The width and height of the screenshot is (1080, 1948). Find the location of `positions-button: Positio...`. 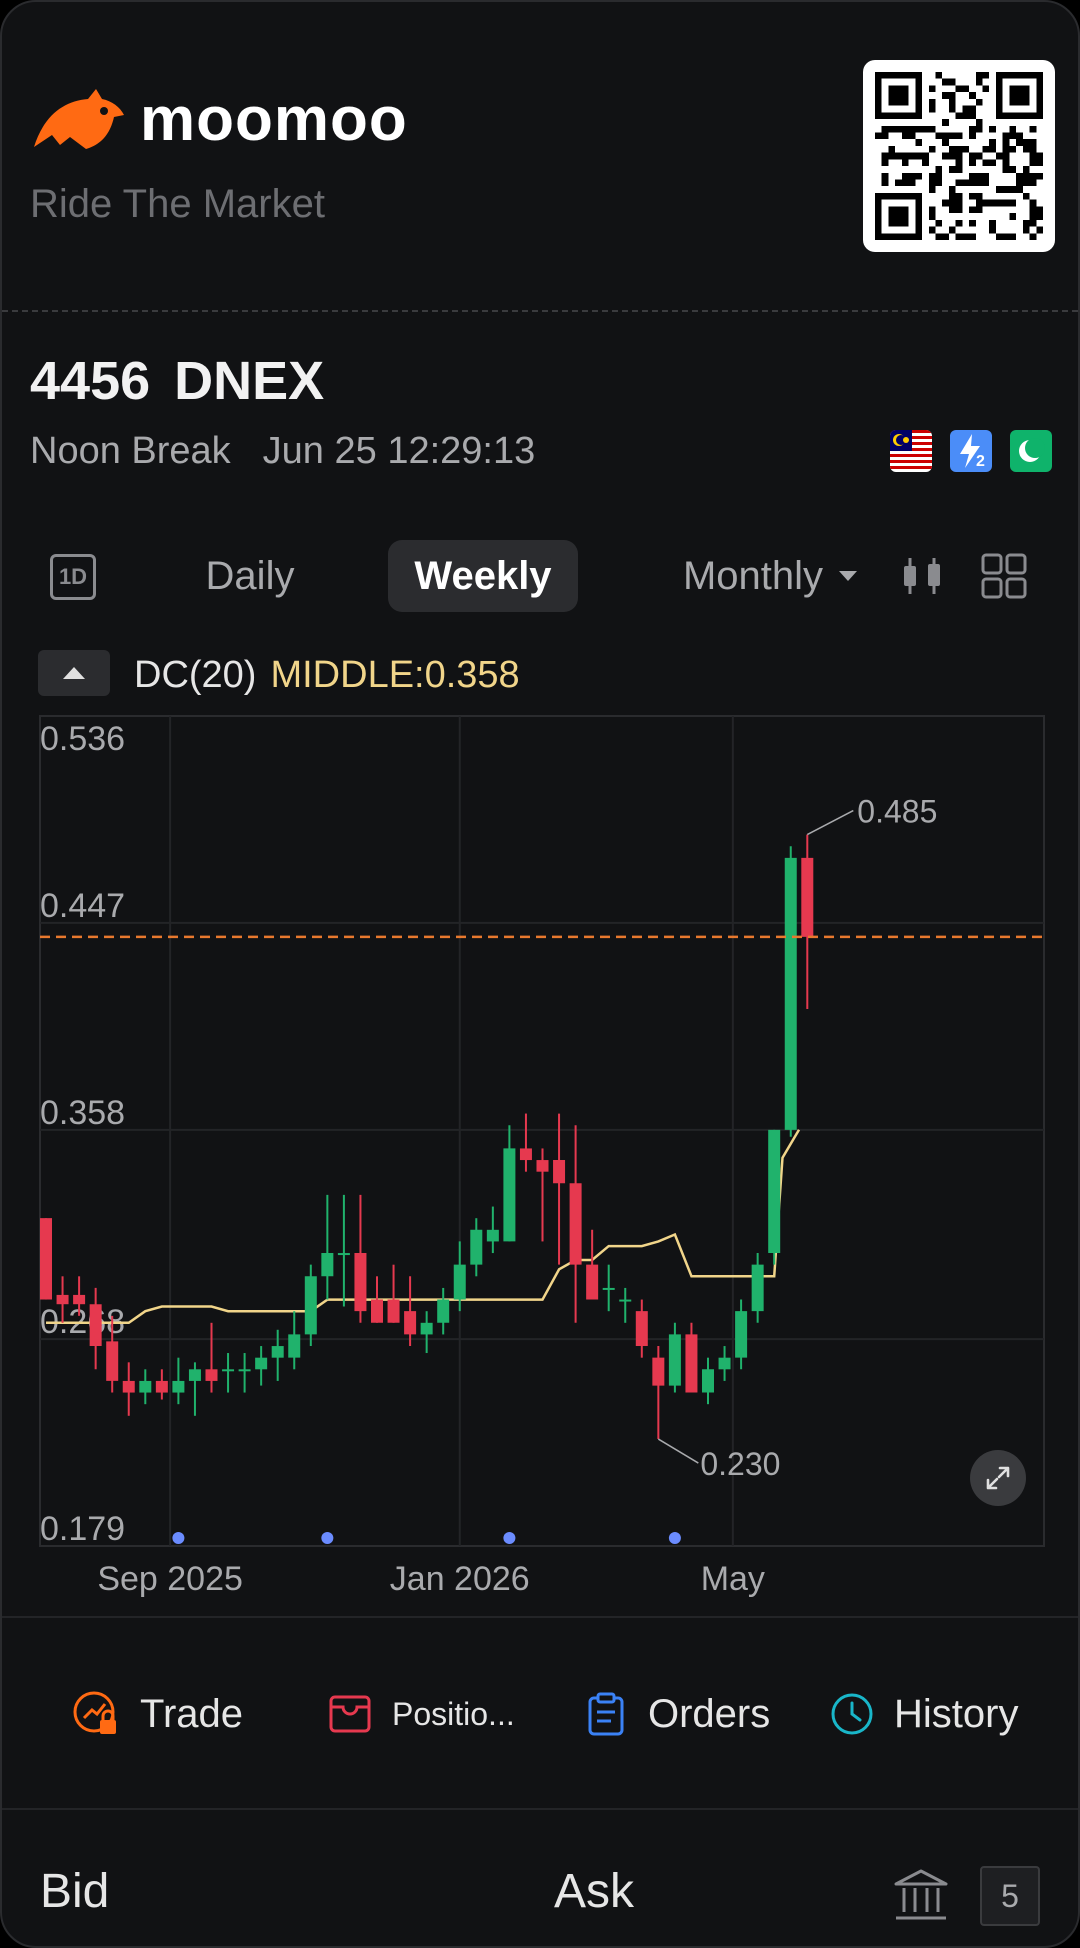

positions-button: Positio... is located at coordinates (421, 1714).